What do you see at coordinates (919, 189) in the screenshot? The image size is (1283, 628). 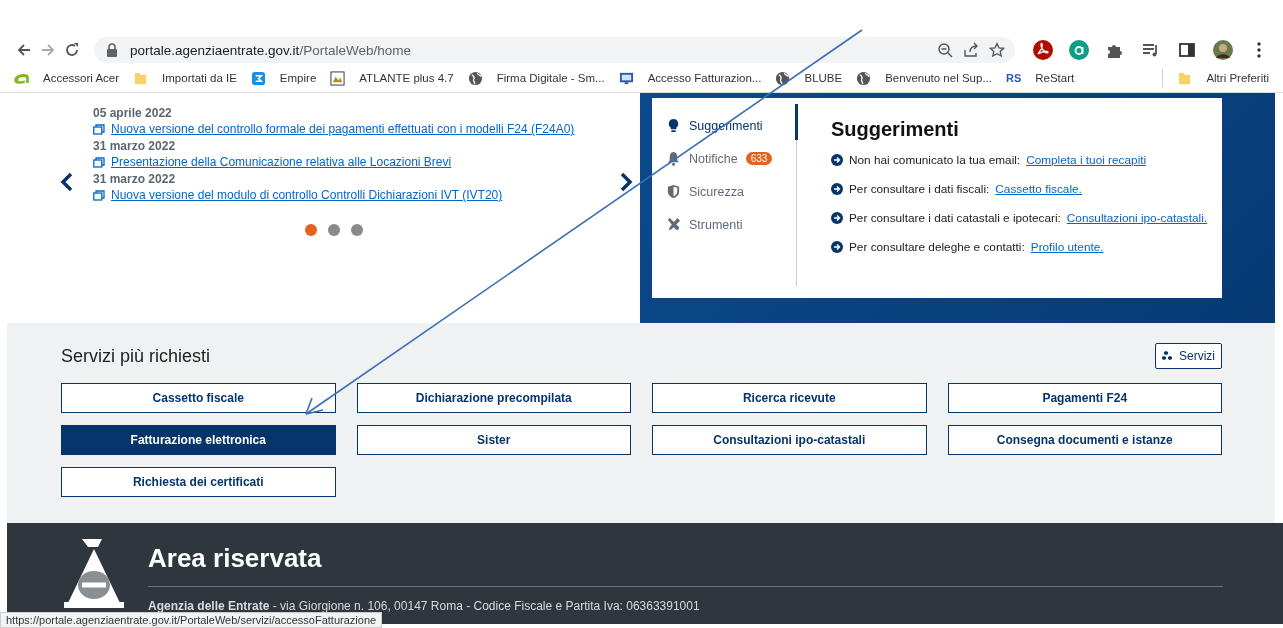 I see `tip-text: Per consultare i dati fiscali:` at bounding box center [919, 189].